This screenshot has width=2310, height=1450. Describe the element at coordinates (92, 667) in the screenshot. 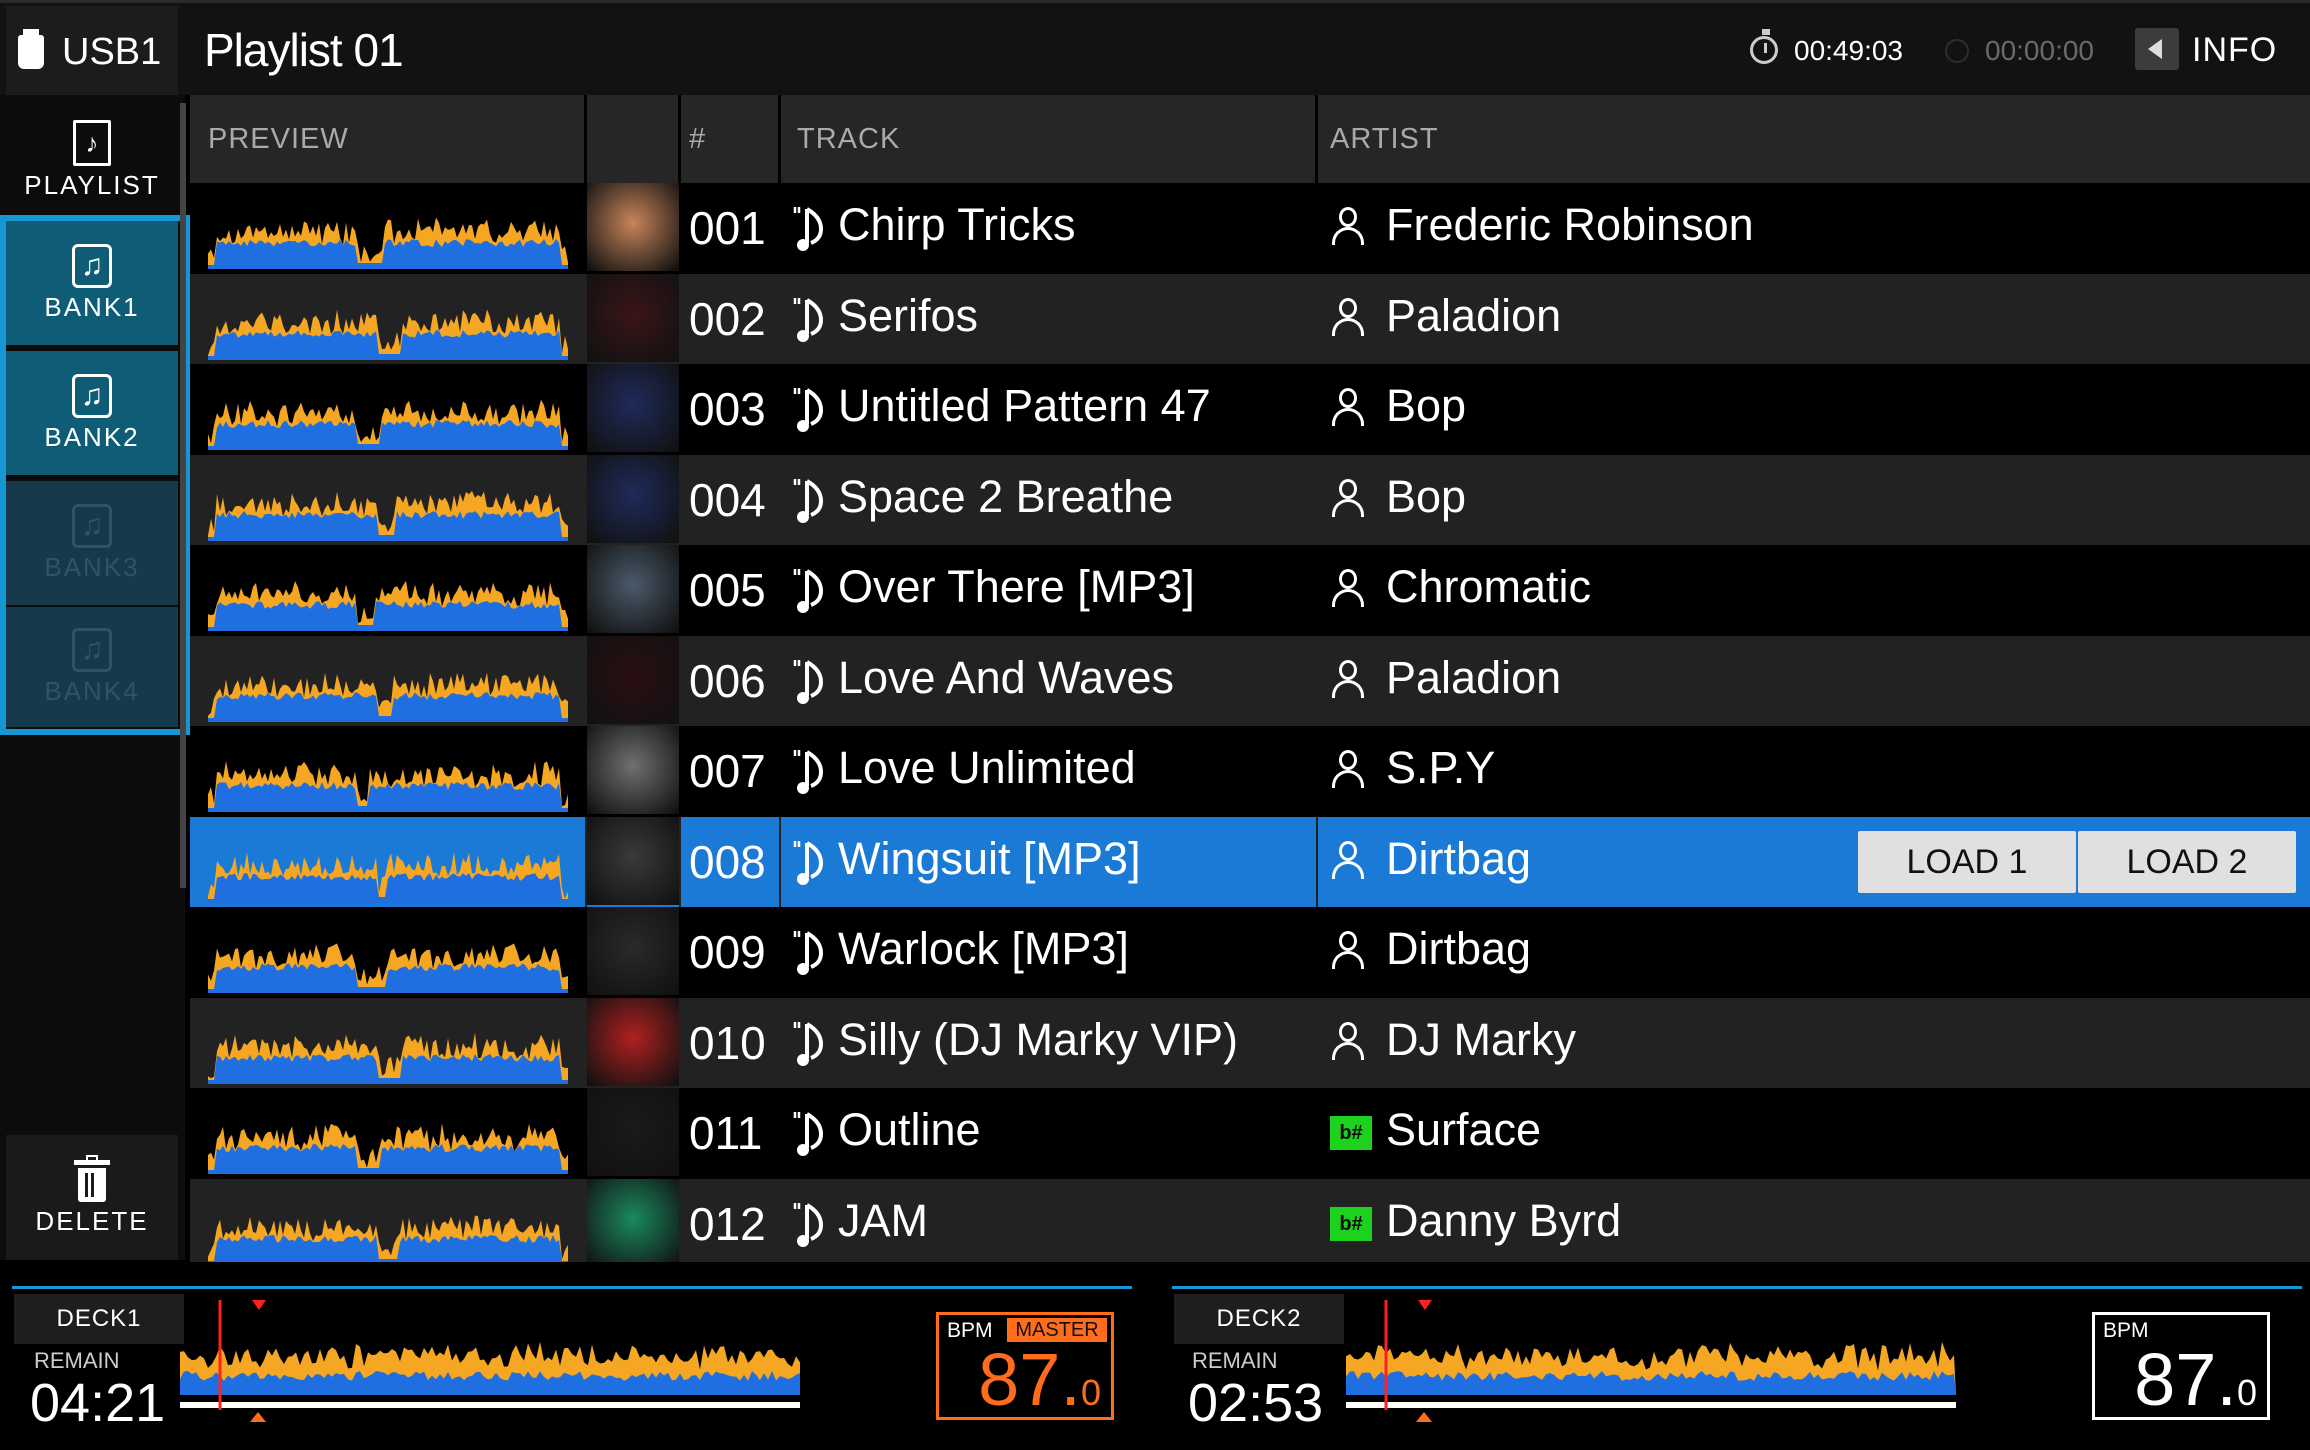

I see `sidebar-item-bank4: ♫ BANK4` at that location.